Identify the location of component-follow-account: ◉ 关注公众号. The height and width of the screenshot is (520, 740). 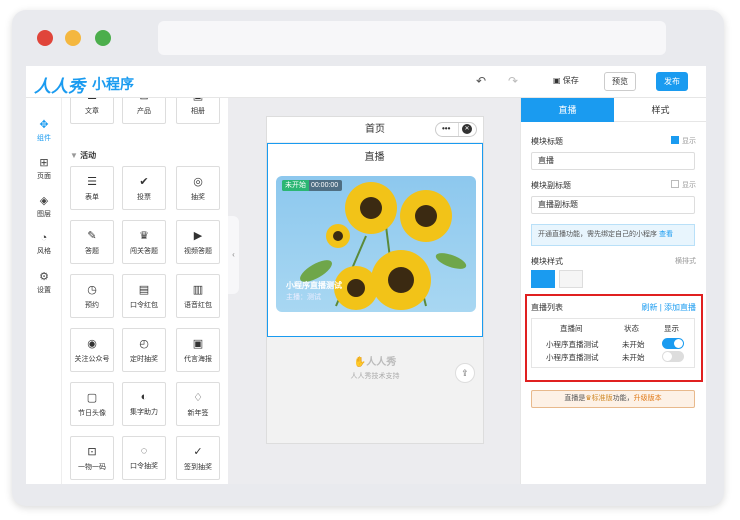
(92, 350).